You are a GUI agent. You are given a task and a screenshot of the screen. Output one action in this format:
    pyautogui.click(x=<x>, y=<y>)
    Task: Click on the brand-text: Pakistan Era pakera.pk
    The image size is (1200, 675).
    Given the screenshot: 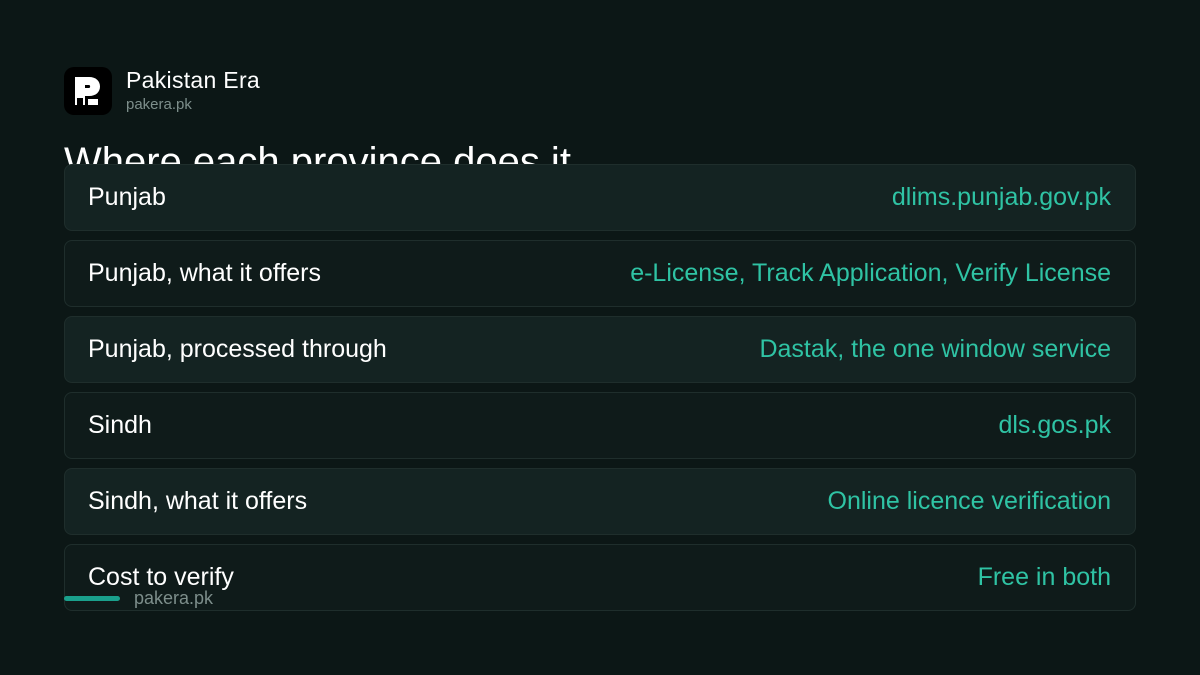 What is the action you would take?
    pyautogui.click(x=193, y=90)
    